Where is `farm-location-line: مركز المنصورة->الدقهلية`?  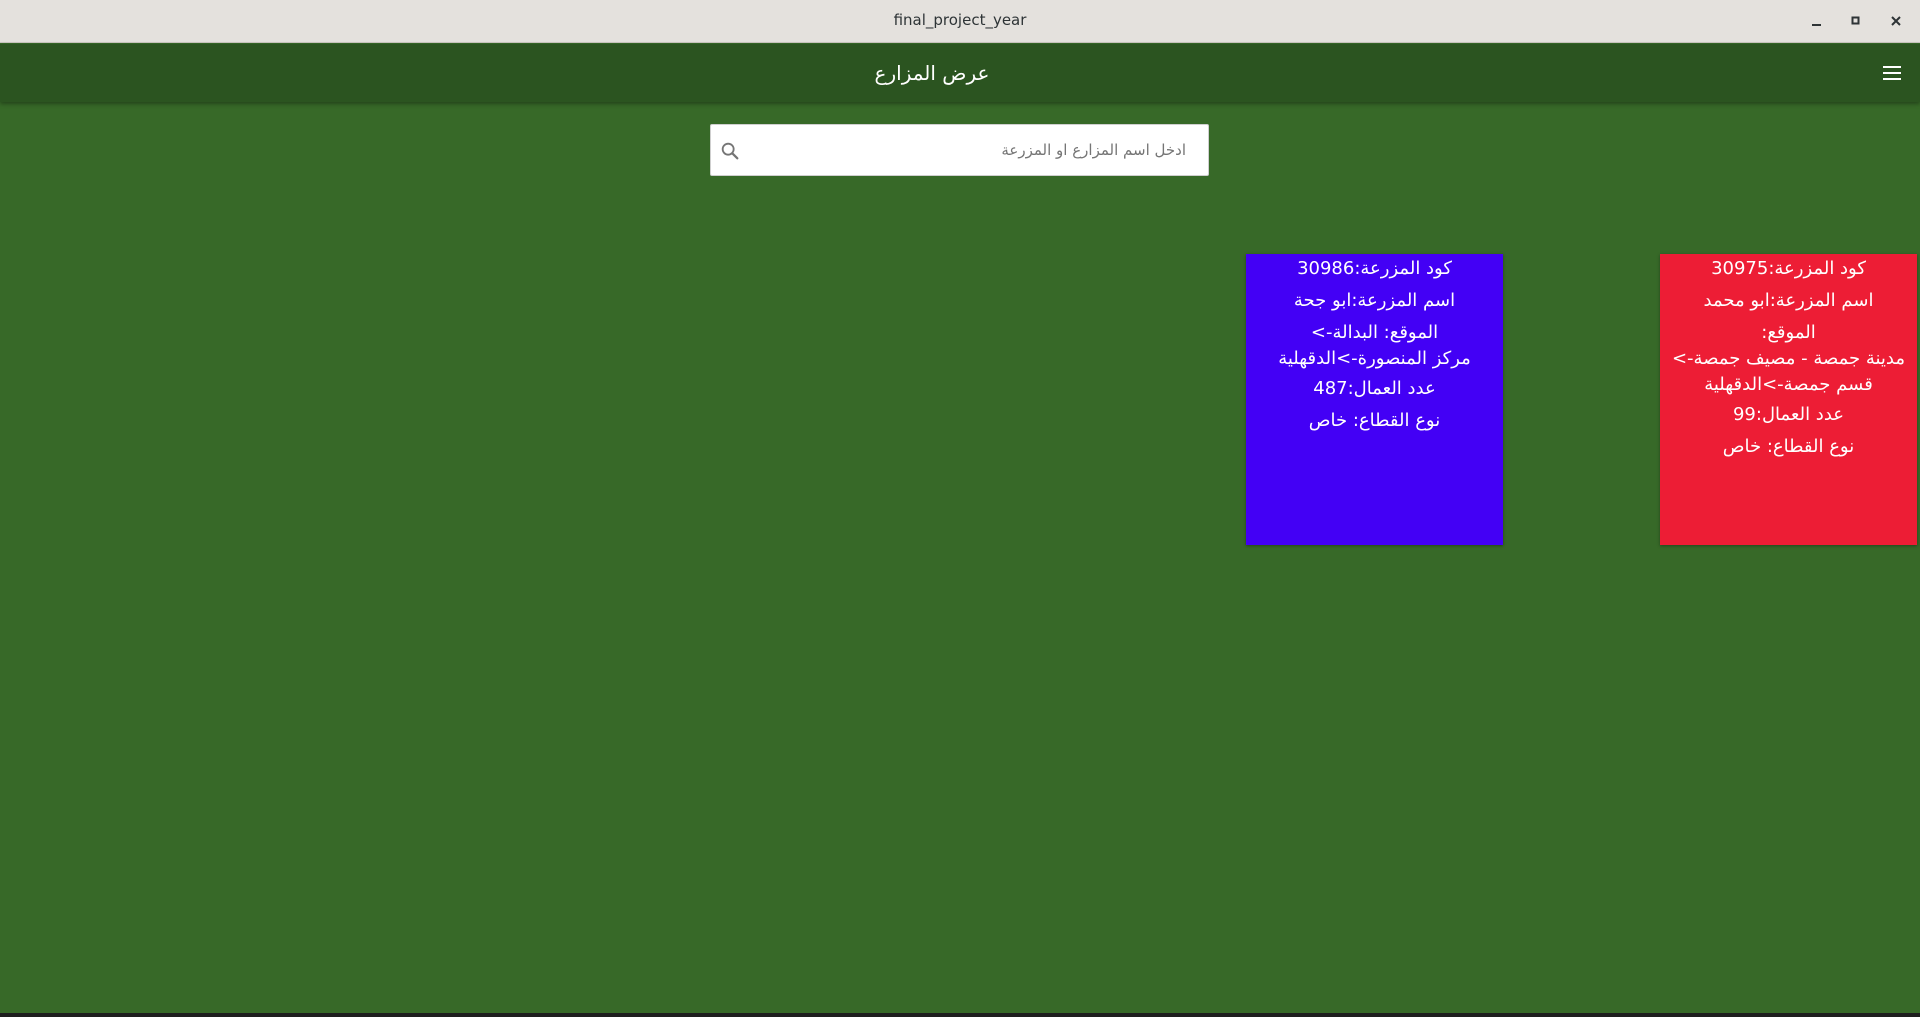
farm-location-line: مركز المنصورة->الدقهلية is located at coordinates (1374, 358).